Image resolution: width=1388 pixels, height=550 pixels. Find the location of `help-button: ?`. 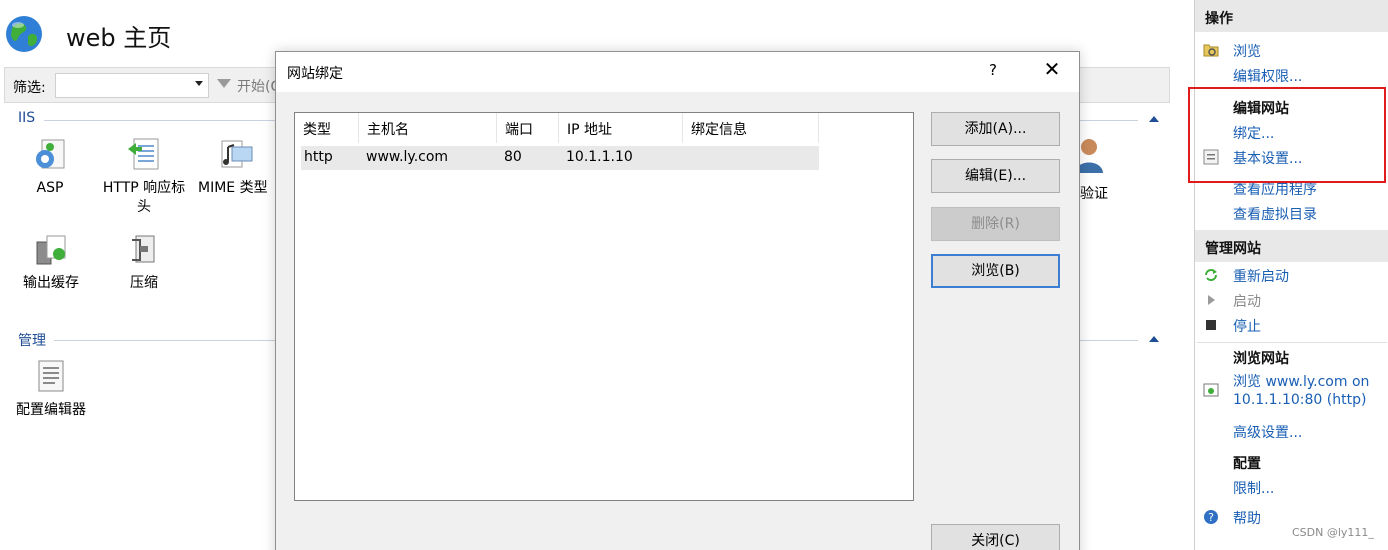

help-button: ? is located at coordinates (993, 70).